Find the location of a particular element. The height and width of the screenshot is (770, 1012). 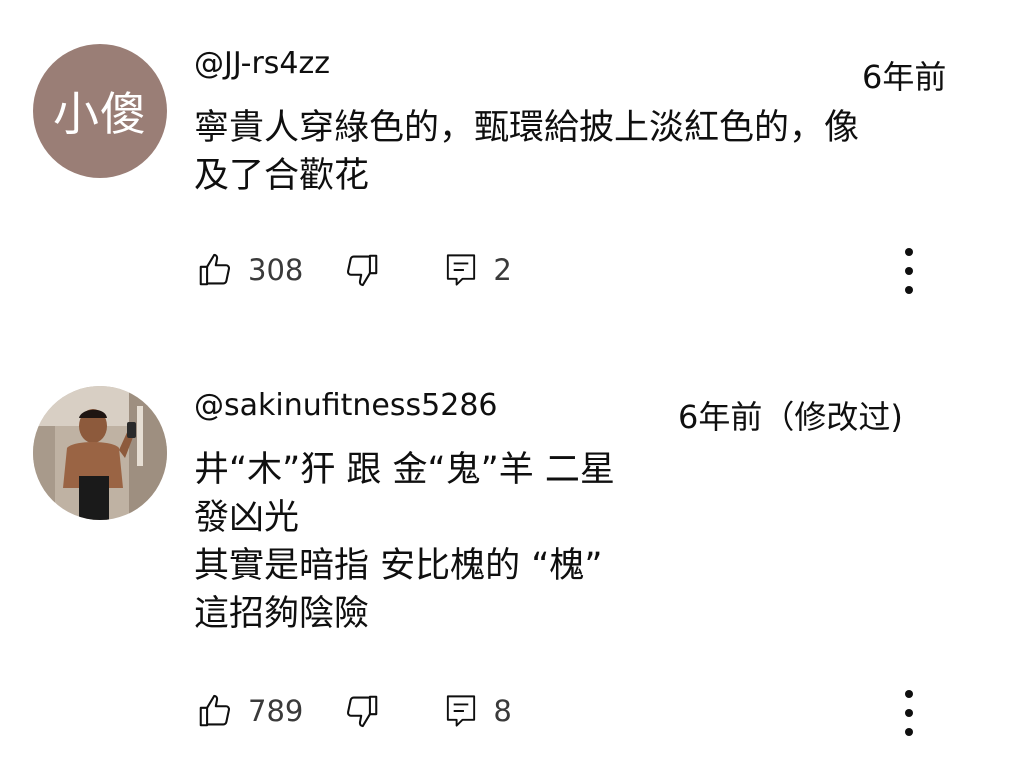

reply-count: 2 is located at coordinates (502, 270).